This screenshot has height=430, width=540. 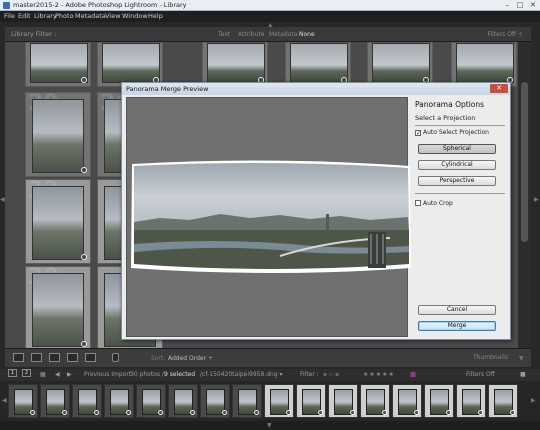 What do you see at coordinates (536, 199) in the screenshot?
I see `right-panel-toggle-icon: ▶` at bounding box center [536, 199].